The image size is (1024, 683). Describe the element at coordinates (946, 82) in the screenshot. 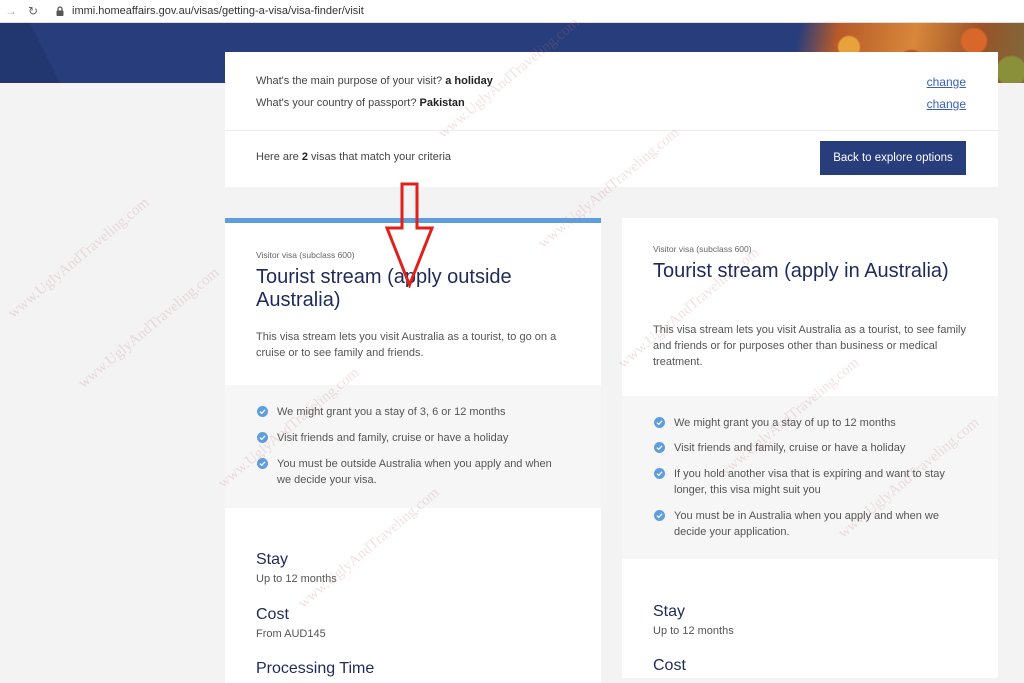

I see `change-purpose-link: change` at that location.